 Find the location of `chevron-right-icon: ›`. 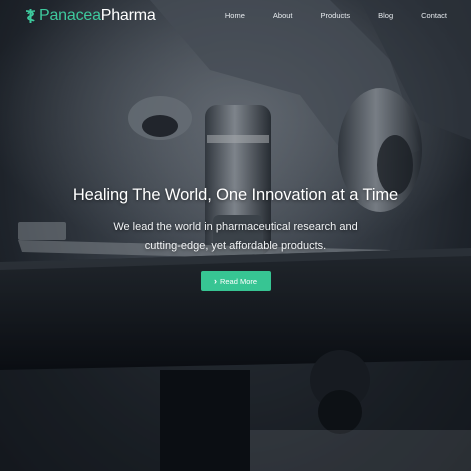

chevron-right-icon: › is located at coordinates (215, 280).